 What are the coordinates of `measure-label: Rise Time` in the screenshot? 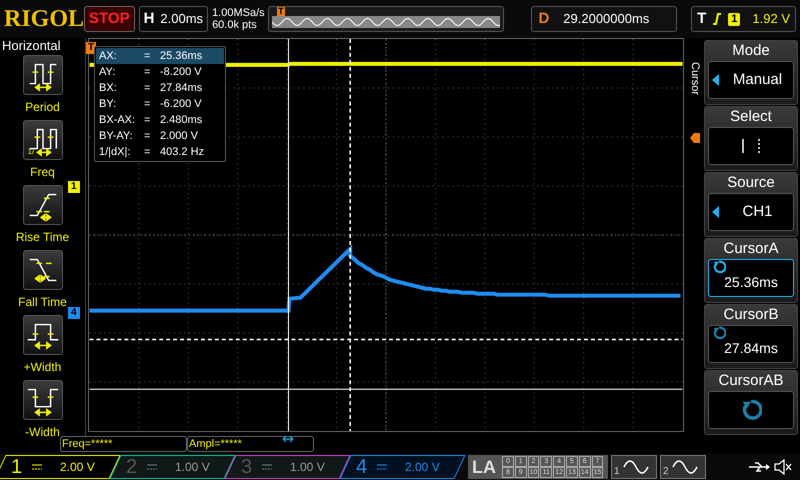 It's located at (43, 237).